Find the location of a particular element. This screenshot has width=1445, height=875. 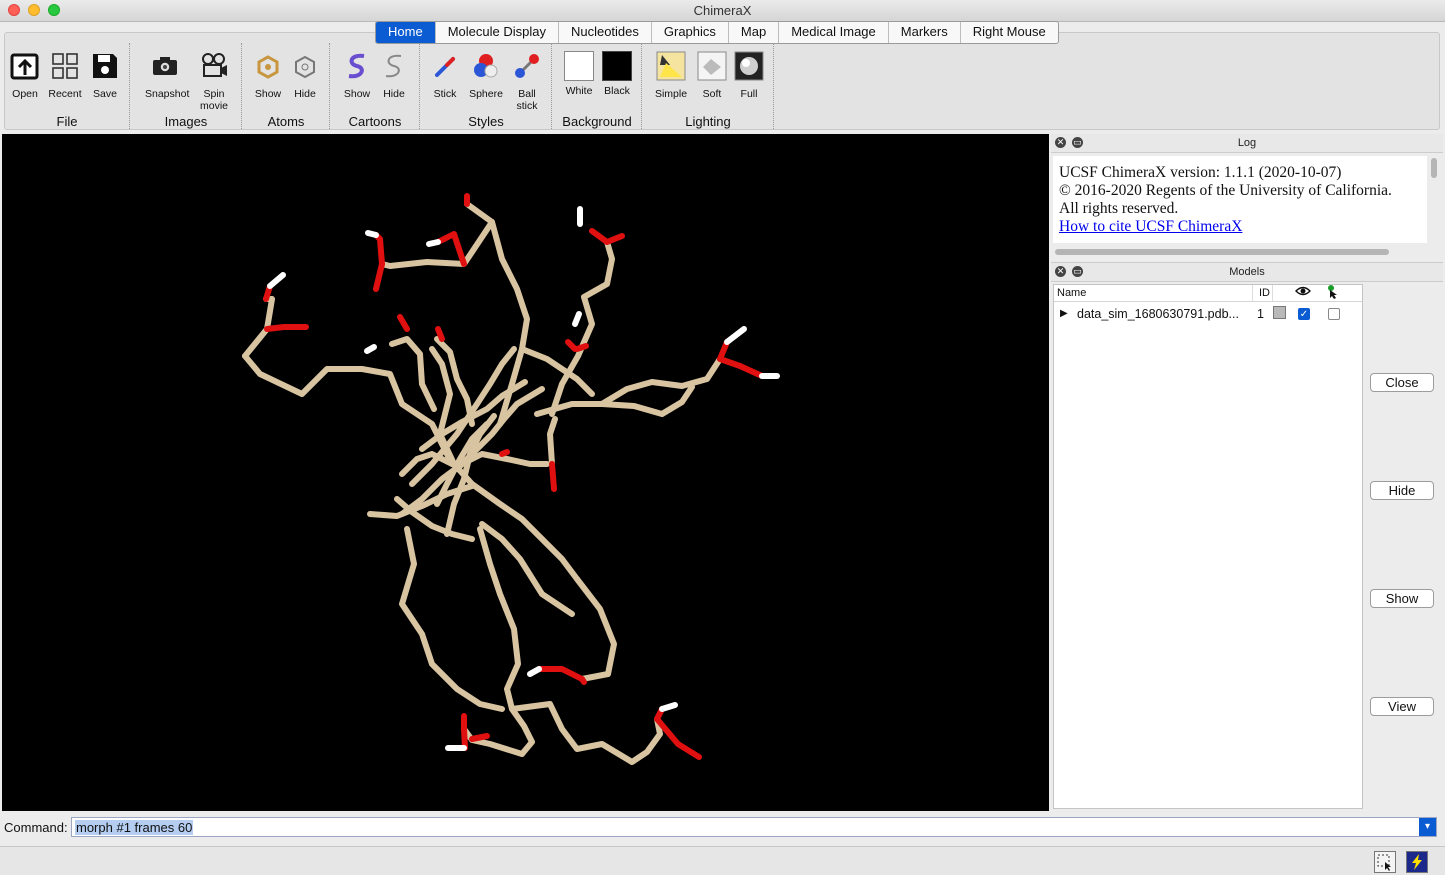

group-styles: Stick Sphere Ball stick Styles is located at coordinates (486, 86).